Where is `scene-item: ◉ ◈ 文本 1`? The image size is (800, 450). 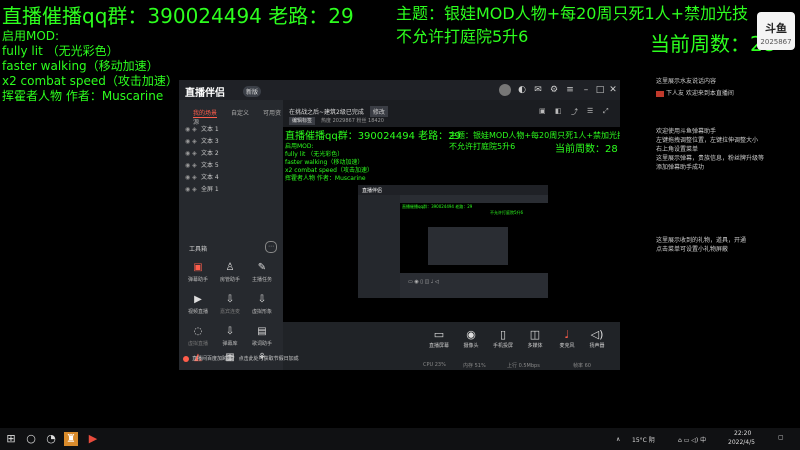
scene-item: ◉ ◈ 文本 1 is located at coordinates (202, 128).